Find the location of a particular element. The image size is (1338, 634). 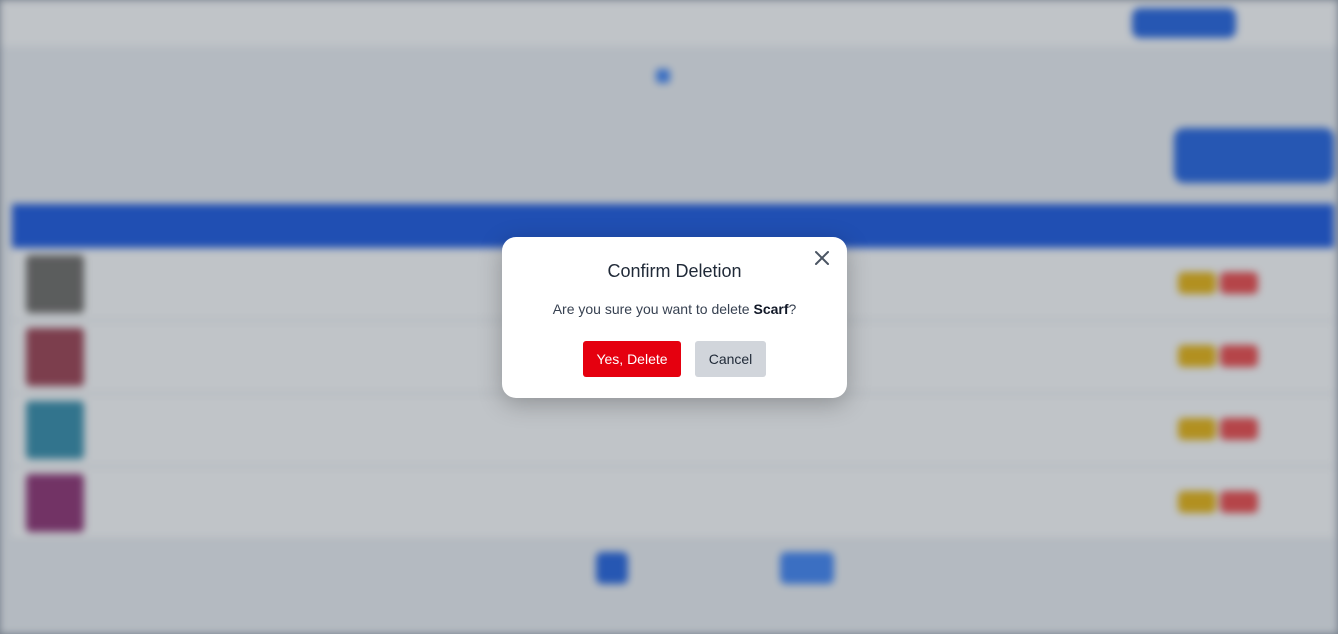

dialog-message: Are you sure you want to delete Scarf? is located at coordinates (674, 309).